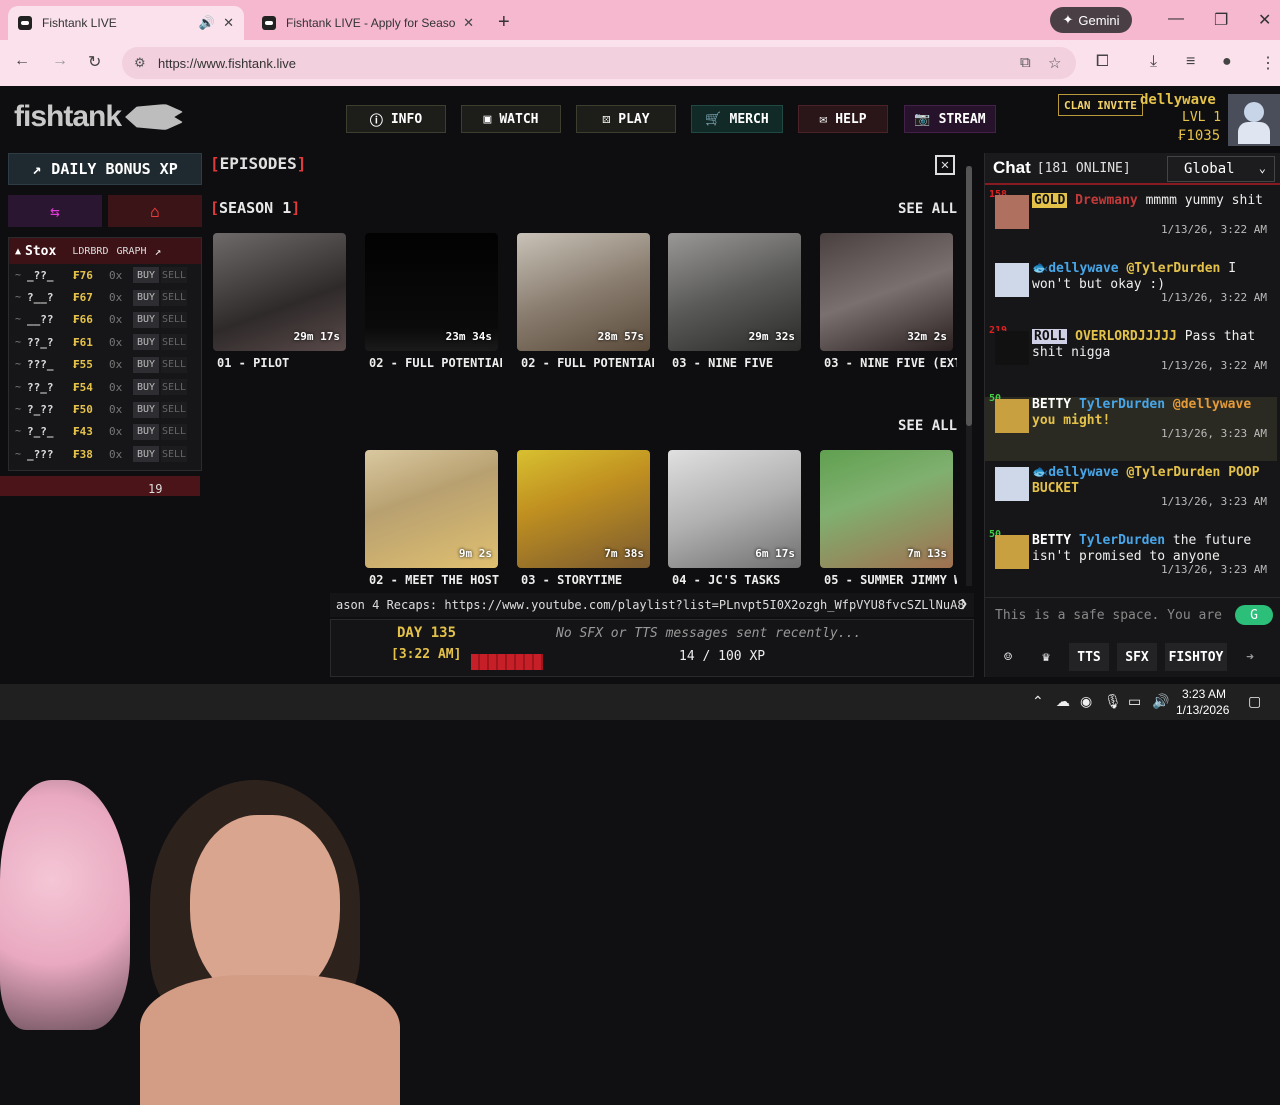 The height and width of the screenshot is (1105, 1280). Describe the element at coordinates (964, 604) in the screenshot. I see `chevron-right-icon: ❯` at that location.